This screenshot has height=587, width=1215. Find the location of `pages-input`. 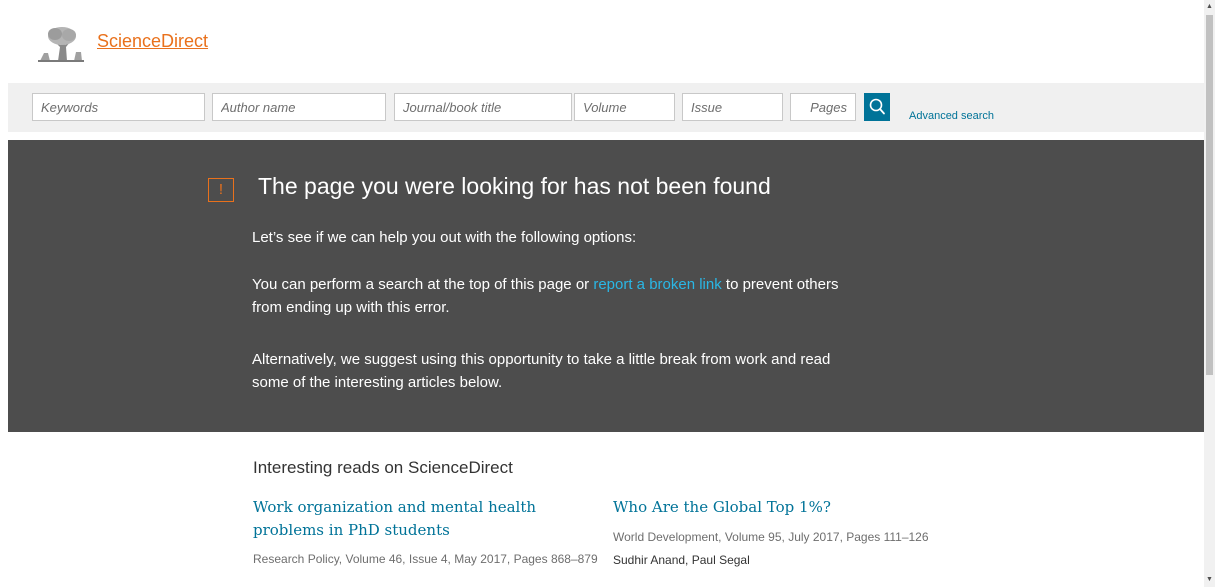

pages-input is located at coordinates (823, 107).